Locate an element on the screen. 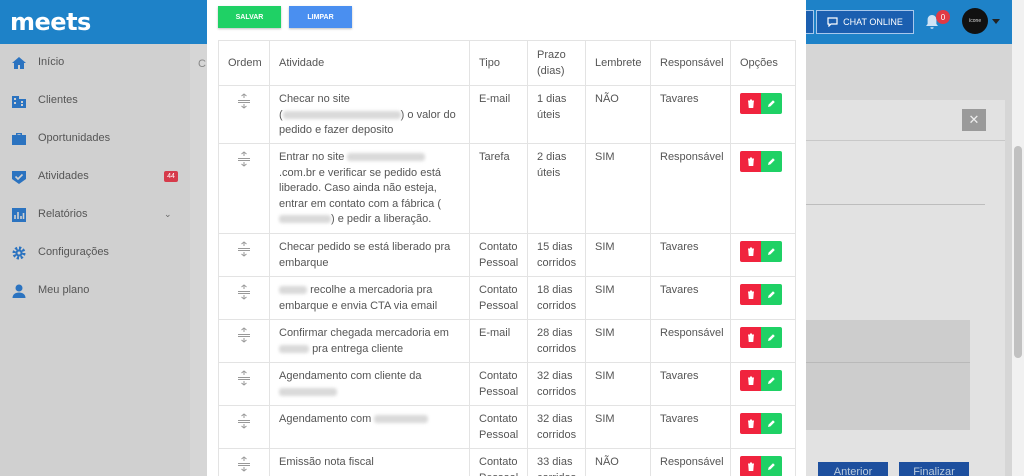  finish-button: Finalizar is located at coordinates (934, 469).